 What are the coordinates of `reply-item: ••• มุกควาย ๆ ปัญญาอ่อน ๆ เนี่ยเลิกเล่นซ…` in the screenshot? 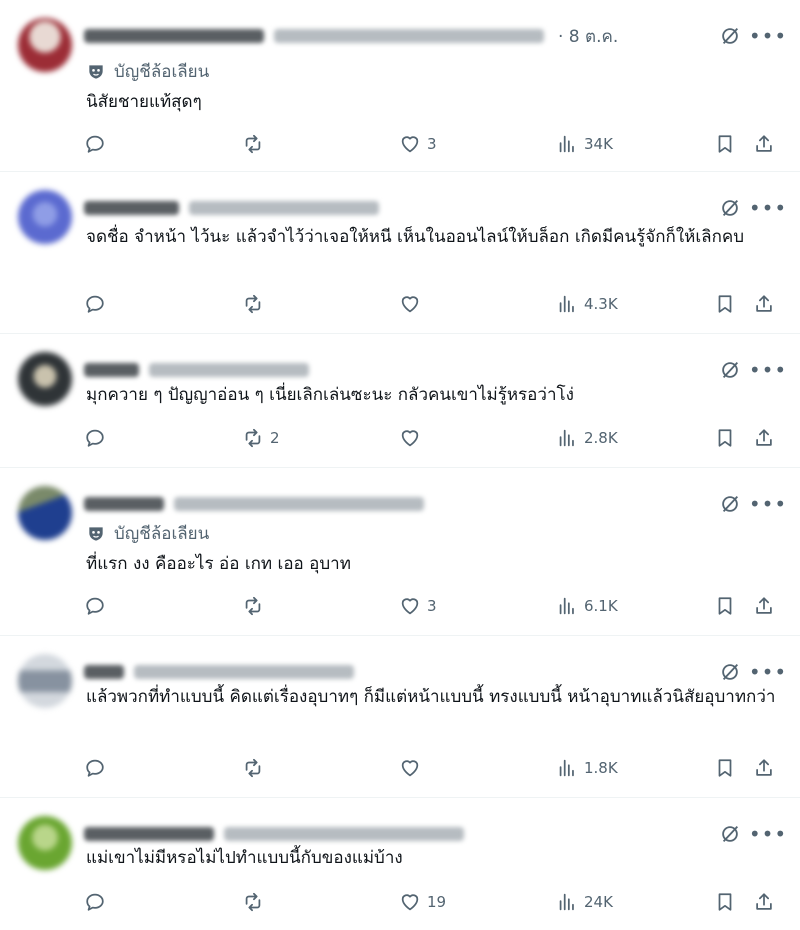 It's located at (400, 401).